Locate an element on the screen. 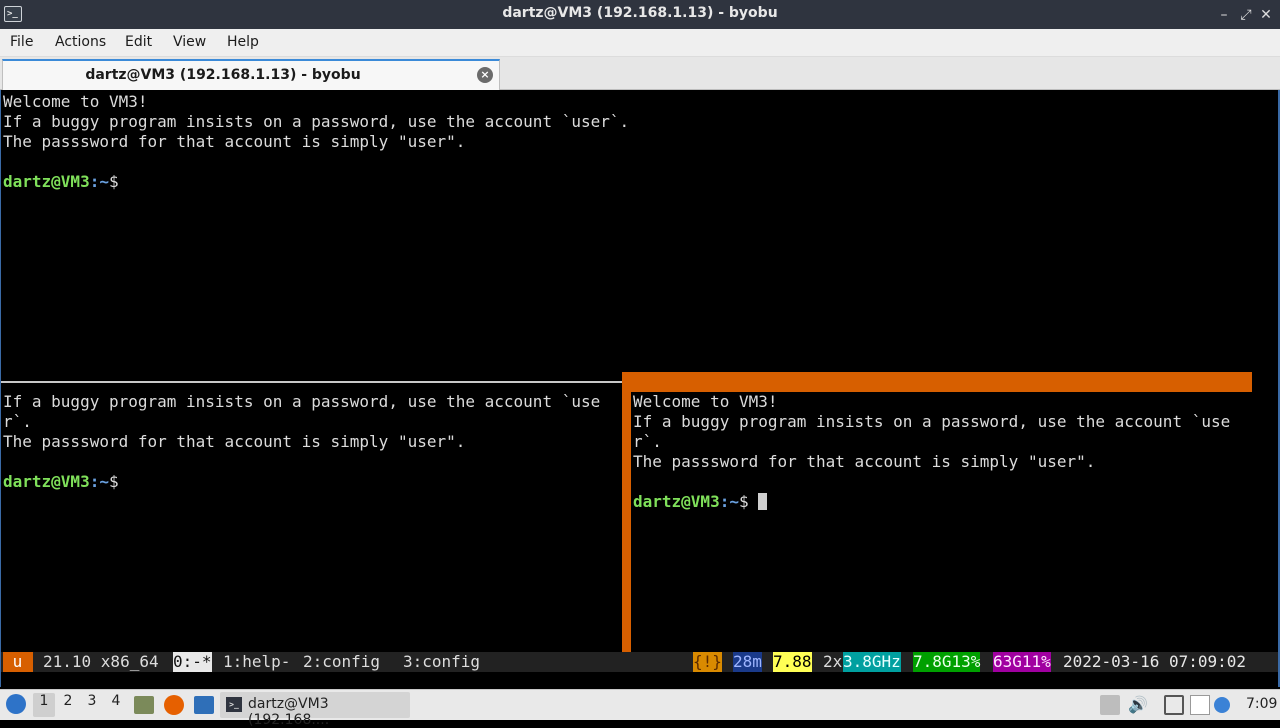 The width and height of the screenshot is (1280, 728). top-line-1: Welcome to VM3! is located at coordinates (75, 101).